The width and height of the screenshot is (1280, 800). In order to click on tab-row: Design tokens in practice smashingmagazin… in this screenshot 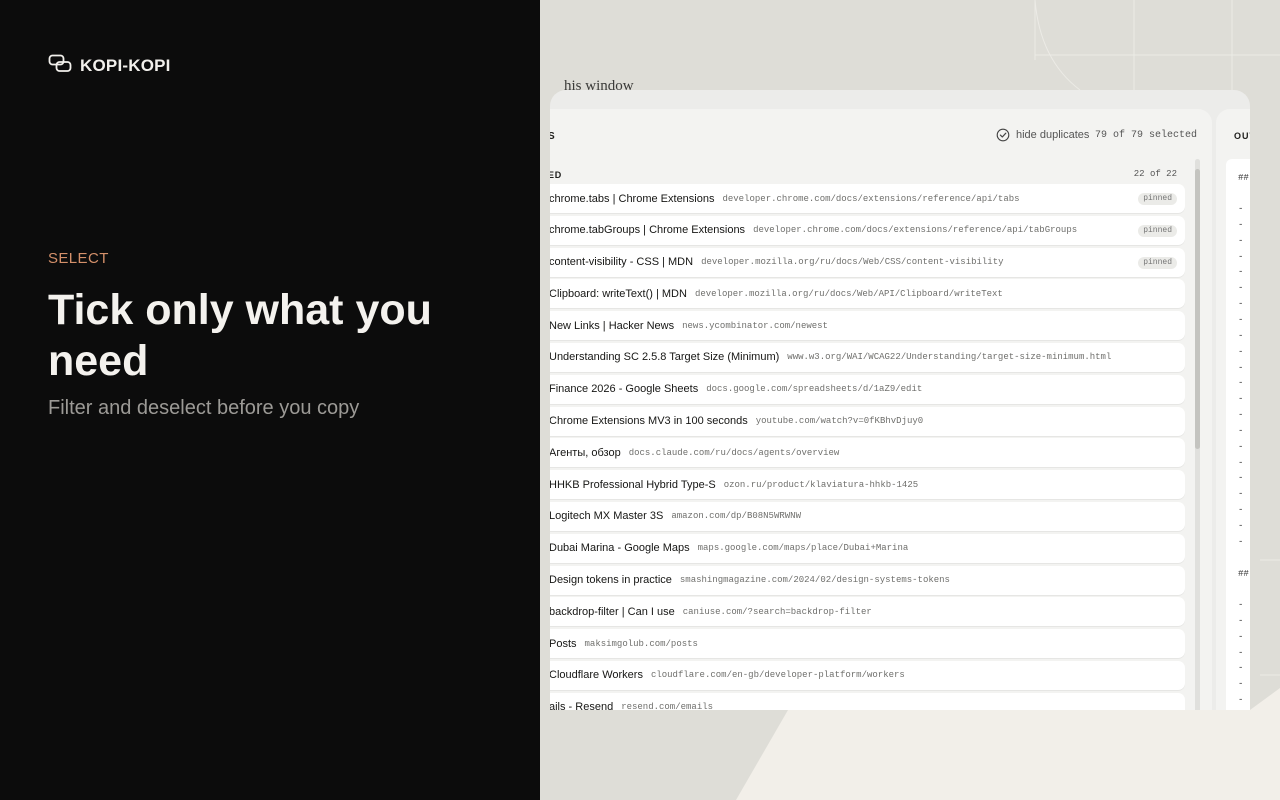, I will do `click(867, 580)`.